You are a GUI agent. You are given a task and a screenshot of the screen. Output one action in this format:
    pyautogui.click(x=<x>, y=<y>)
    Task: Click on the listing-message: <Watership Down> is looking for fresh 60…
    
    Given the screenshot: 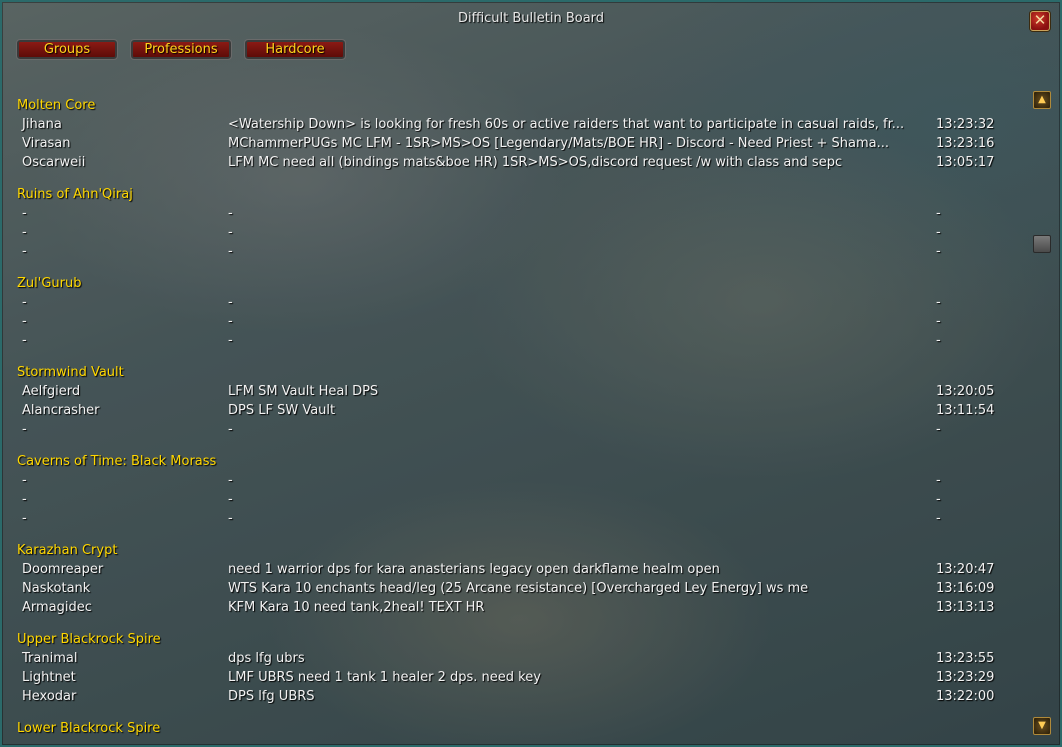 What is the action you would take?
    pyautogui.click(x=566, y=124)
    